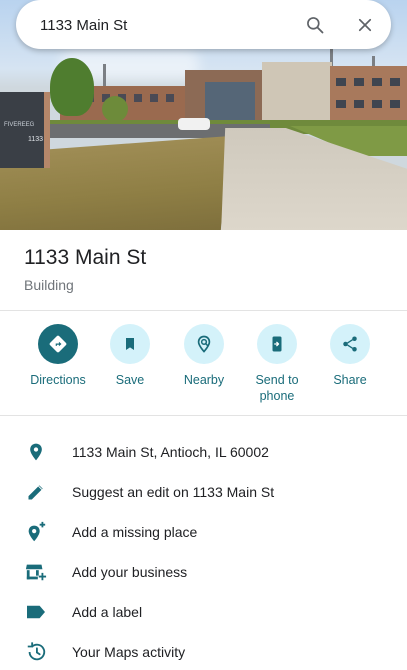 The height and width of the screenshot is (670, 407). I want to click on history-icon, so click(36, 652).